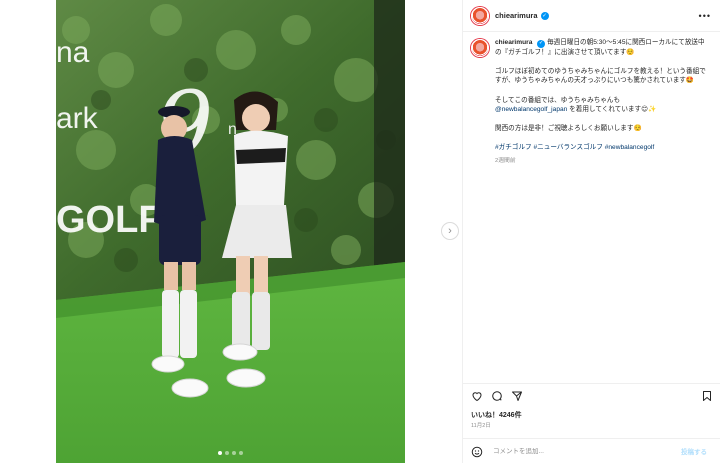  What do you see at coordinates (591, 395) in the screenshot?
I see `action-bar` at bounding box center [591, 395].